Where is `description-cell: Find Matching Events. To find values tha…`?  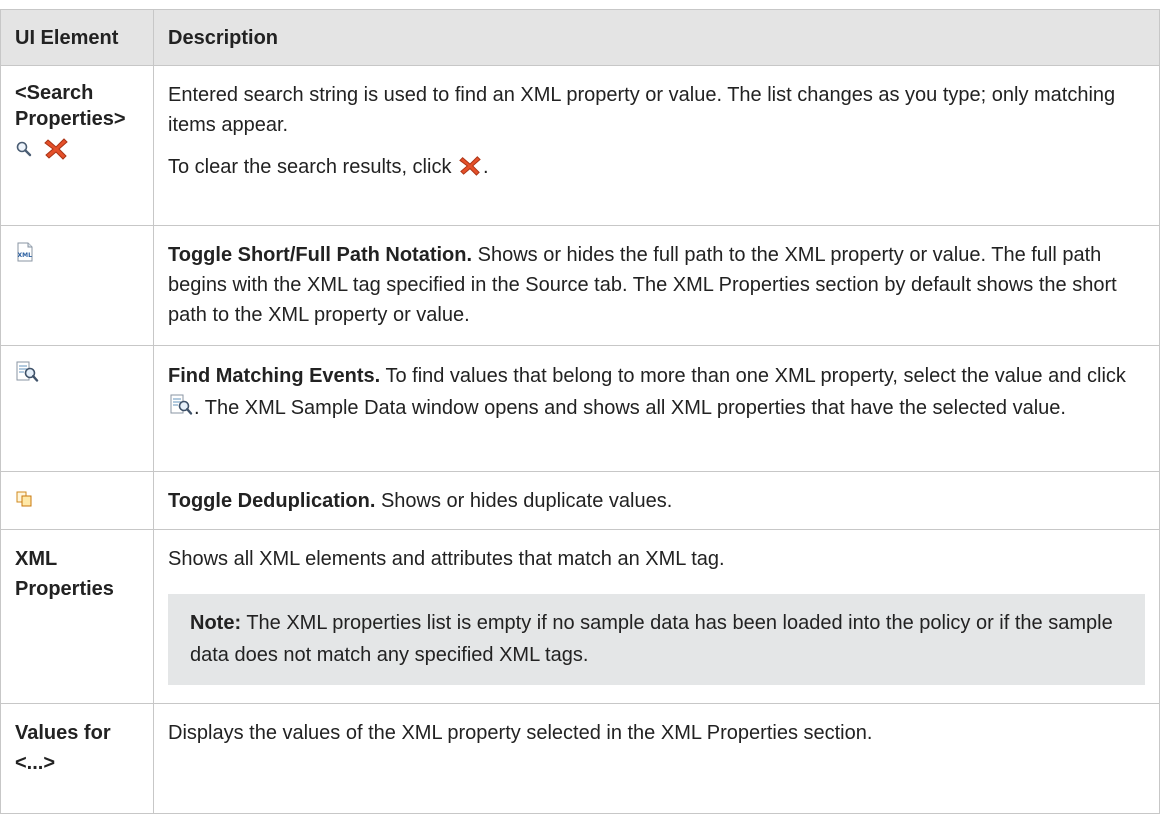
description-cell: Find Matching Events. To find values tha… is located at coordinates (656, 408).